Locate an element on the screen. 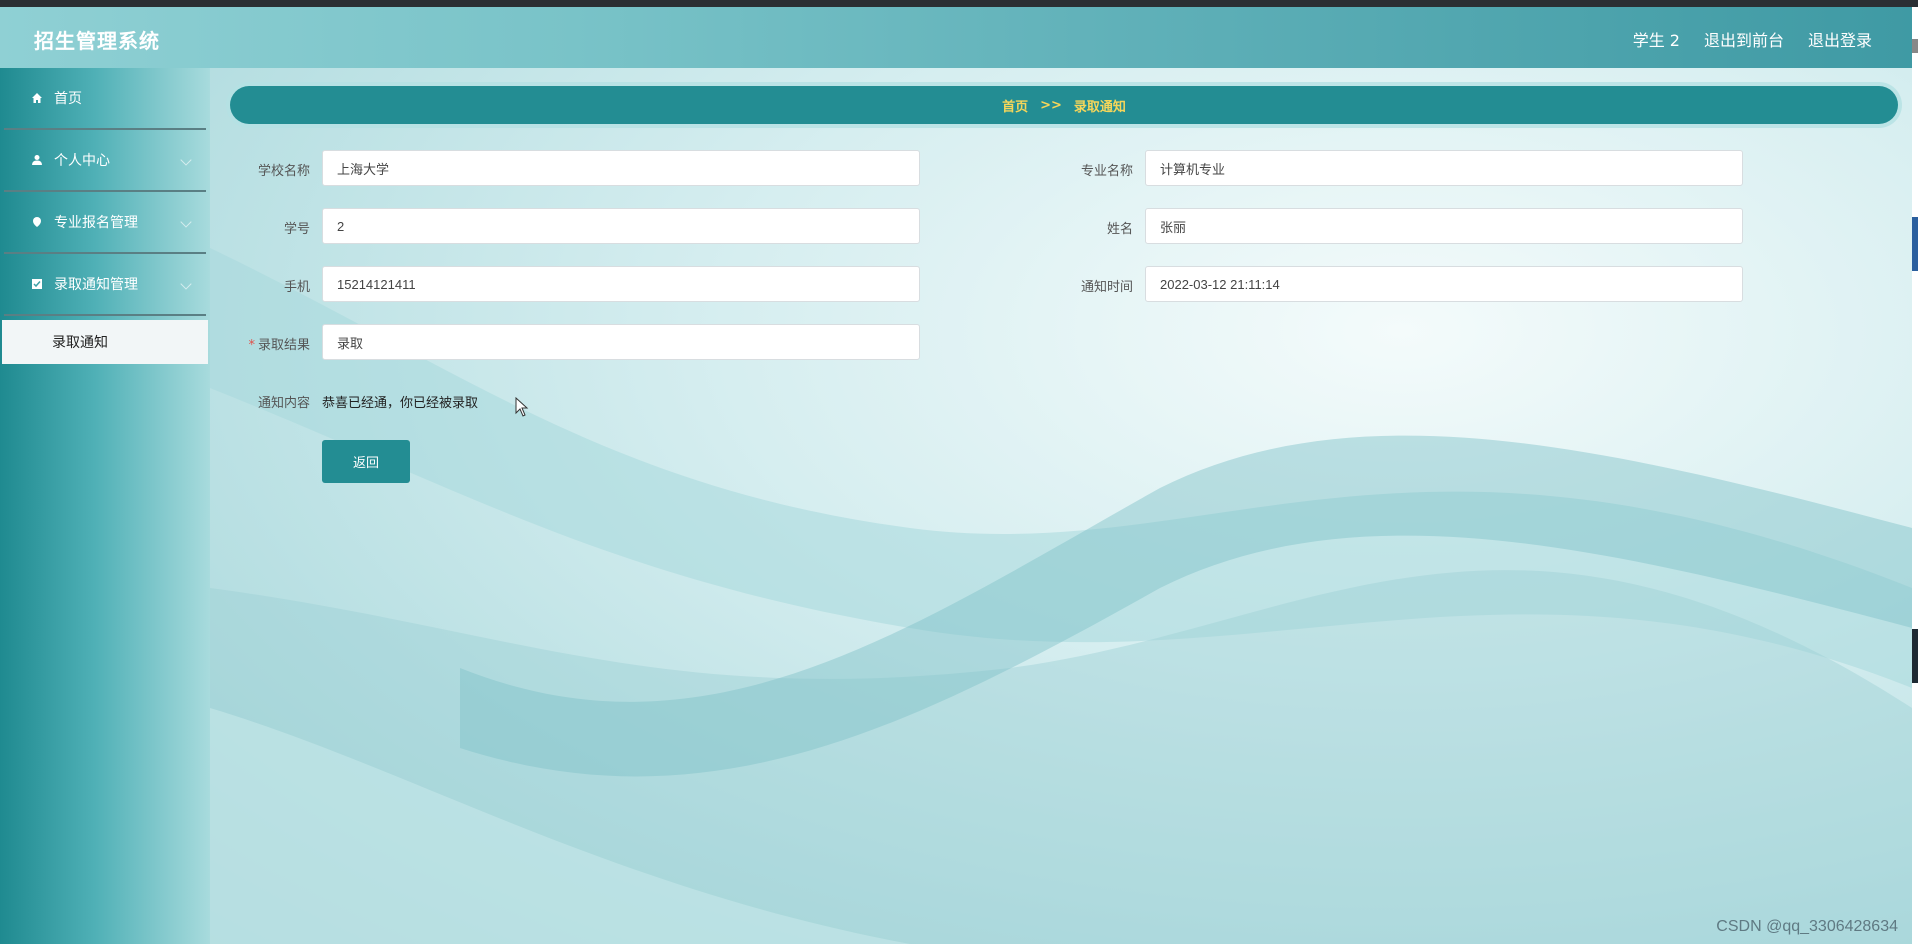 The width and height of the screenshot is (1918, 944). sidebar-item-label: 个人中心 is located at coordinates (82, 161).